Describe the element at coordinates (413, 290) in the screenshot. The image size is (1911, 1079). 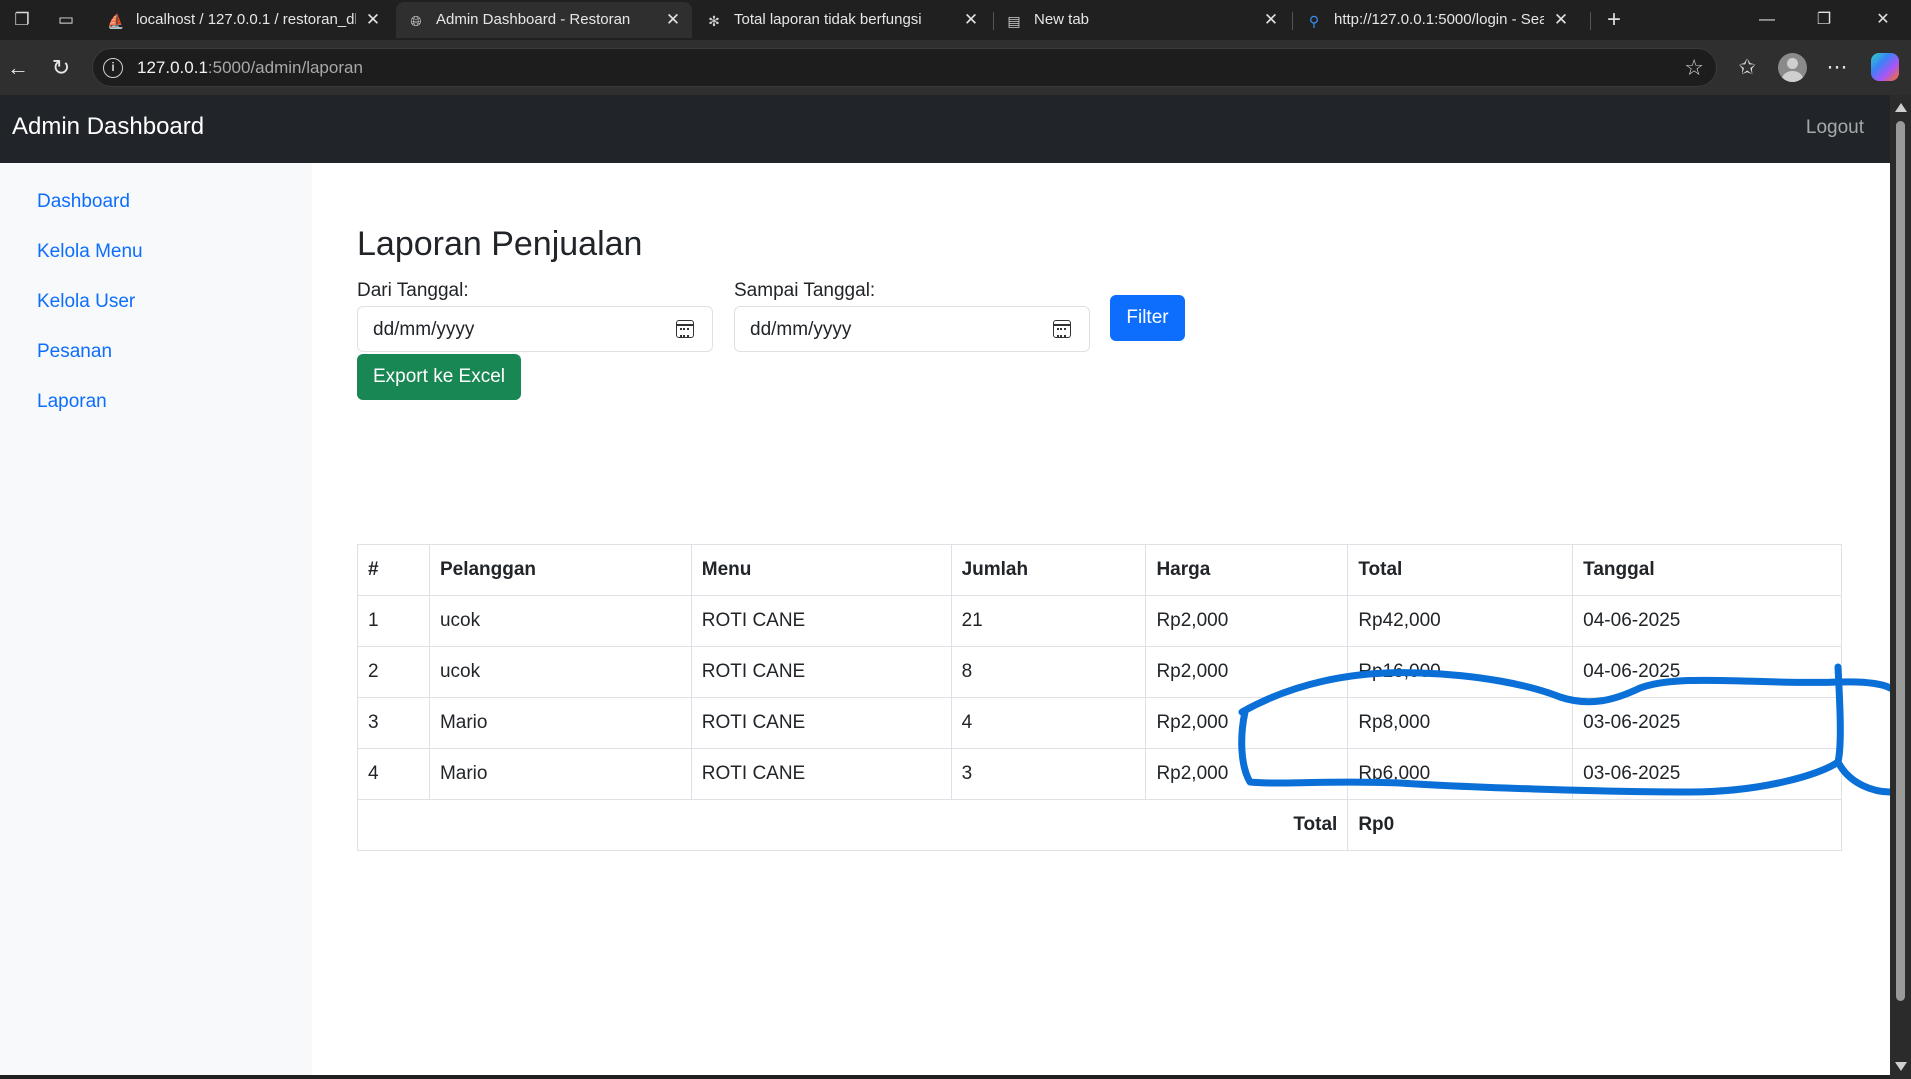
I see `from-date-label: Dari Tanggal:` at that location.